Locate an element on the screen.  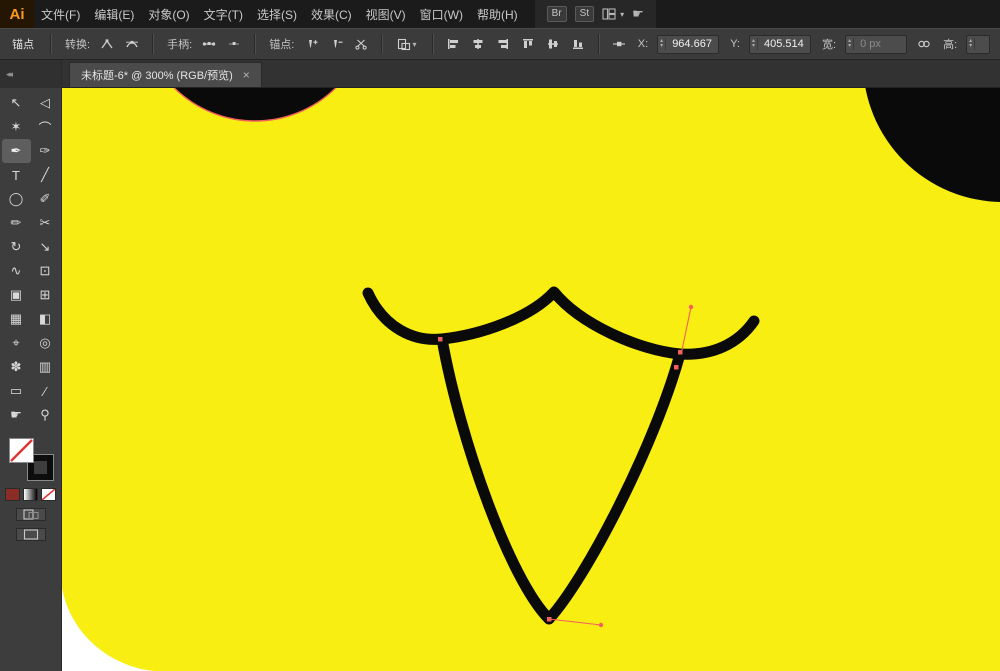
scale-tool: ↘ is located at coordinates (45, 247).